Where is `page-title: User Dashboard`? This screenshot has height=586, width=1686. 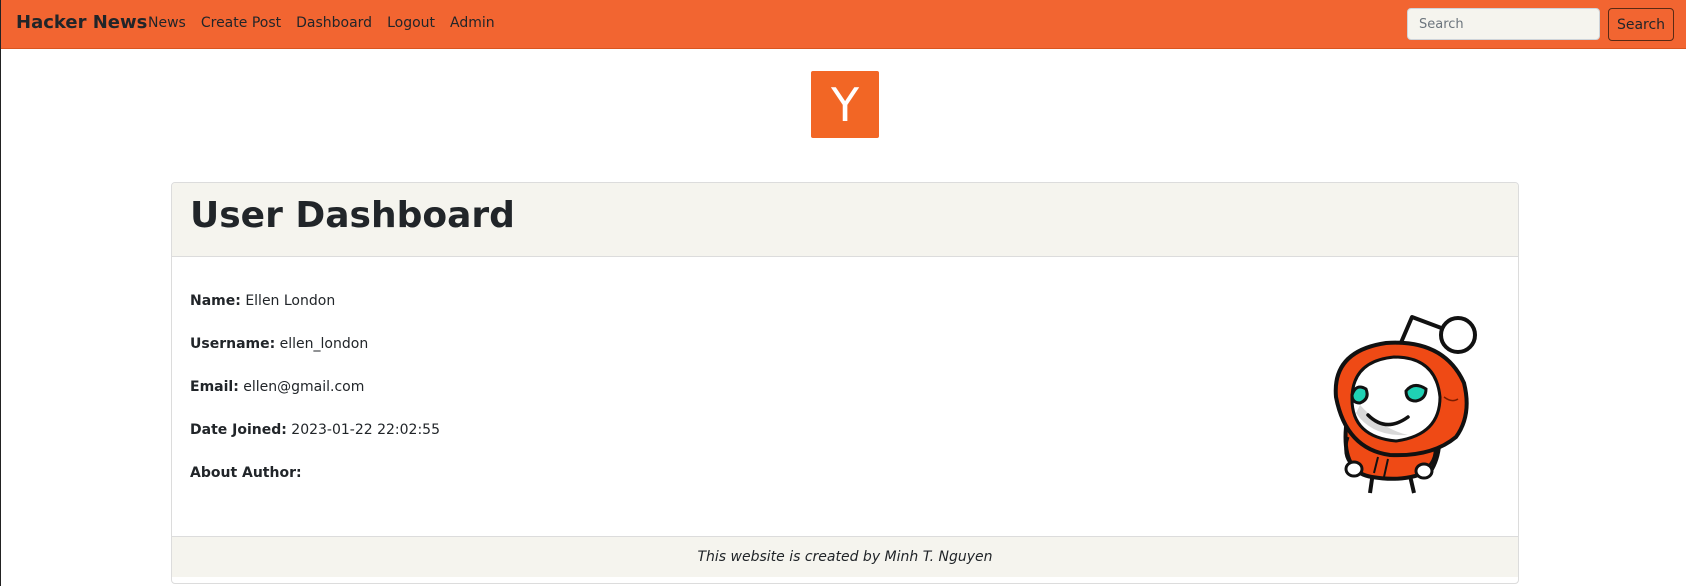 page-title: User Dashboard is located at coordinates (352, 215).